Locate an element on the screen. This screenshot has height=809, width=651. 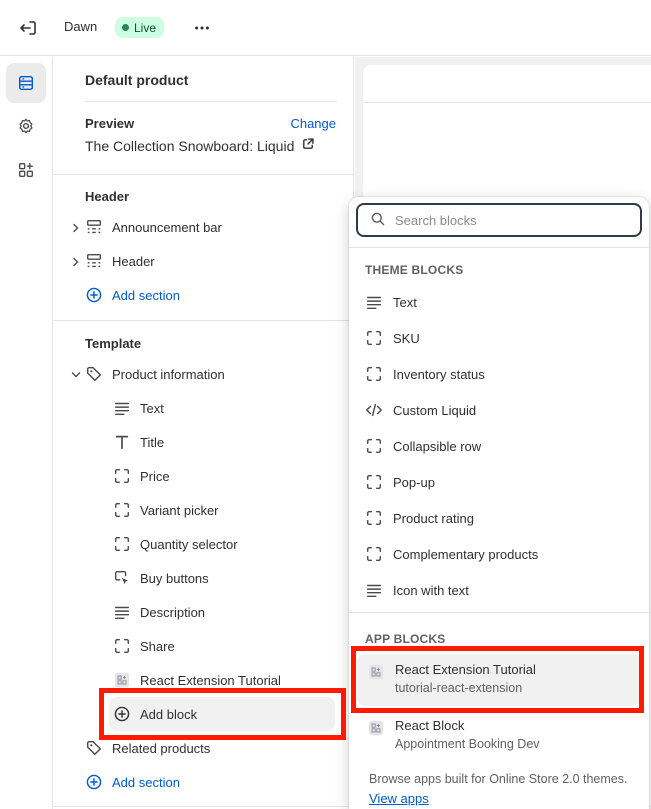
block-variant-picker: Variant picker is located at coordinates (166, 510).